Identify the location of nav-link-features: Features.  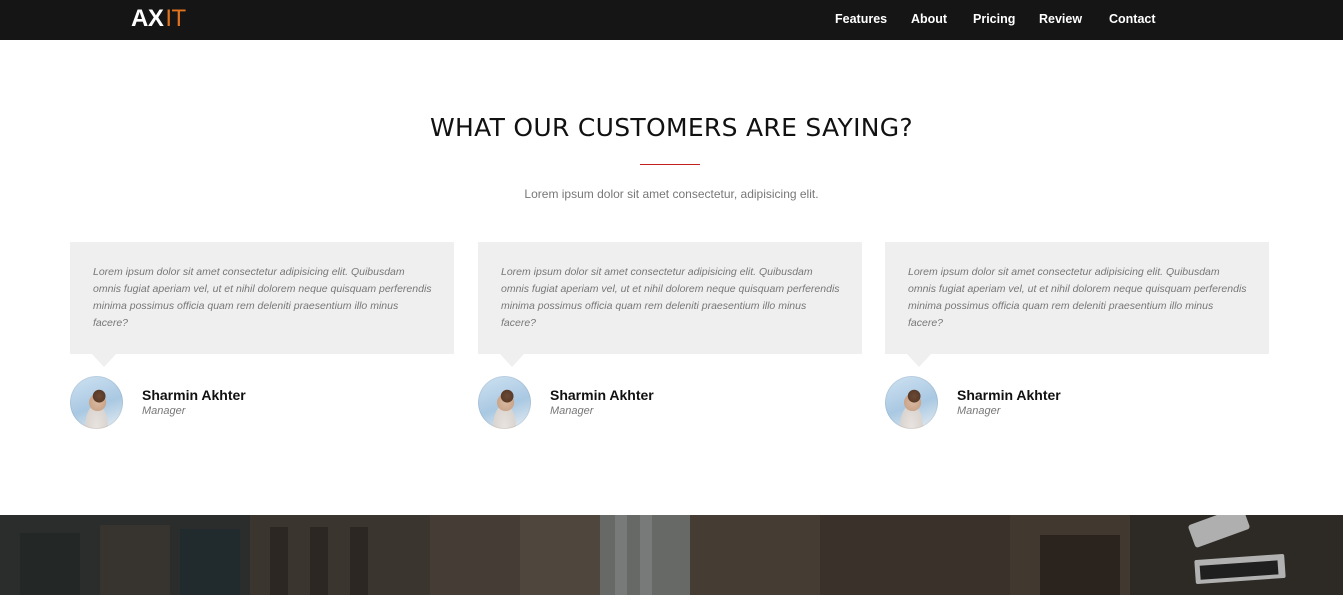
(861, 19).